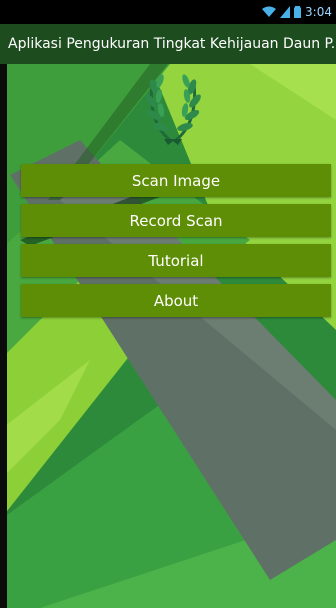 The width and height of the screenshot is (336, 608). I want to click on tutorial-button: Tutorial, so click(176, 260).